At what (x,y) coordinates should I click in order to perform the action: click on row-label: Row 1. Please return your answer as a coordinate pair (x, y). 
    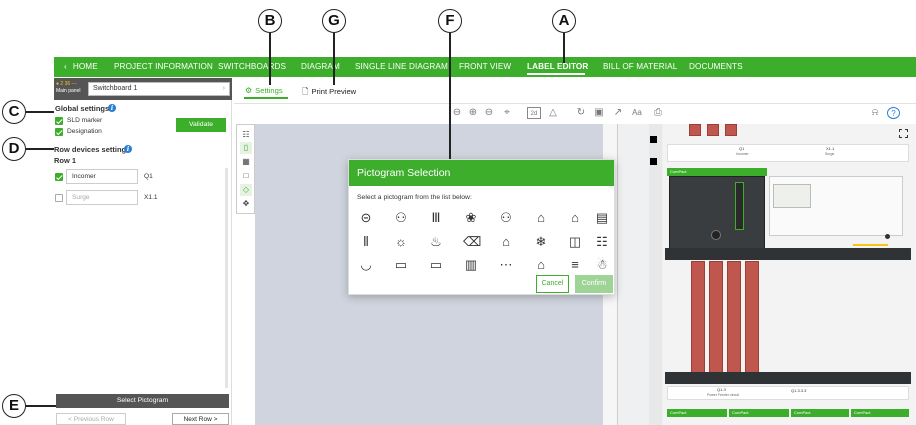
    Looking at the image, I should click on (65, 160).